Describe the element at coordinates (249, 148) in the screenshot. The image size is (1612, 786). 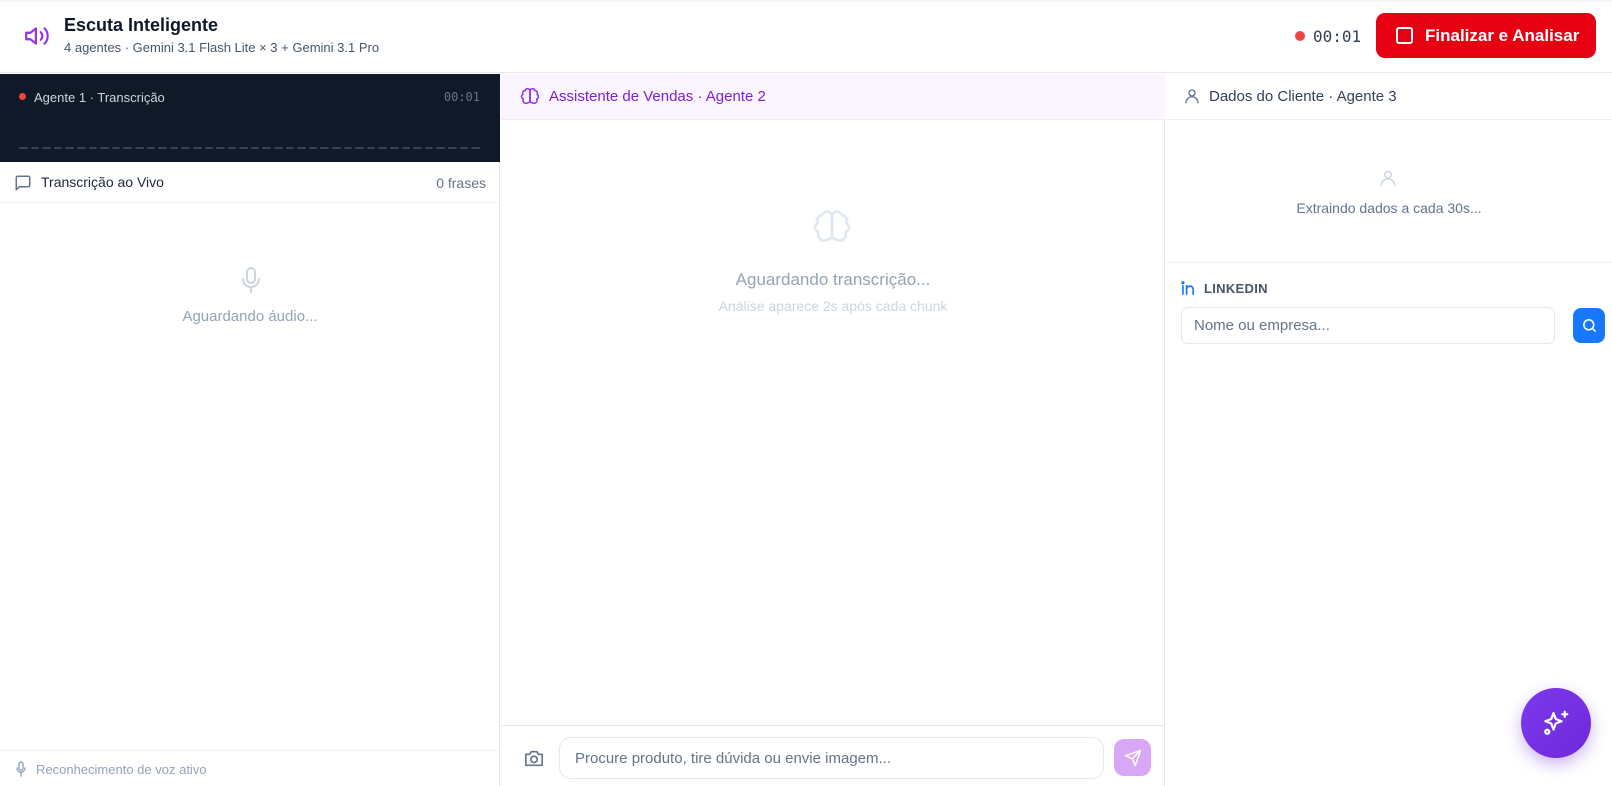
I see `audio-waveform` at that location.